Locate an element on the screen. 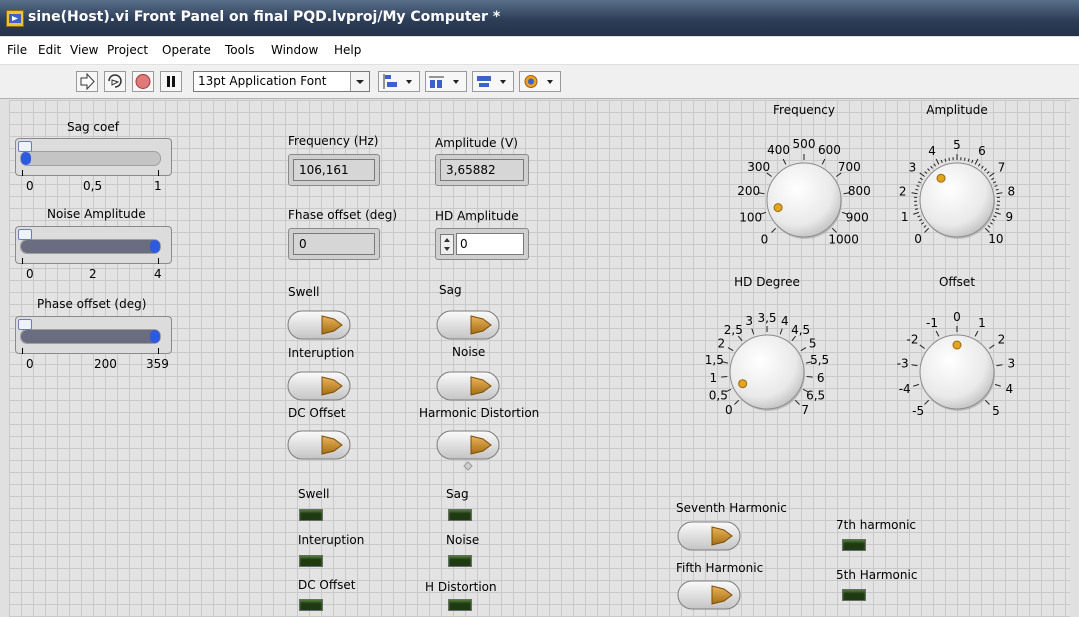 This screenshot has height=617, width=1079. font-selector-value: 13pt Application Font is located at coordinates (262, 81).